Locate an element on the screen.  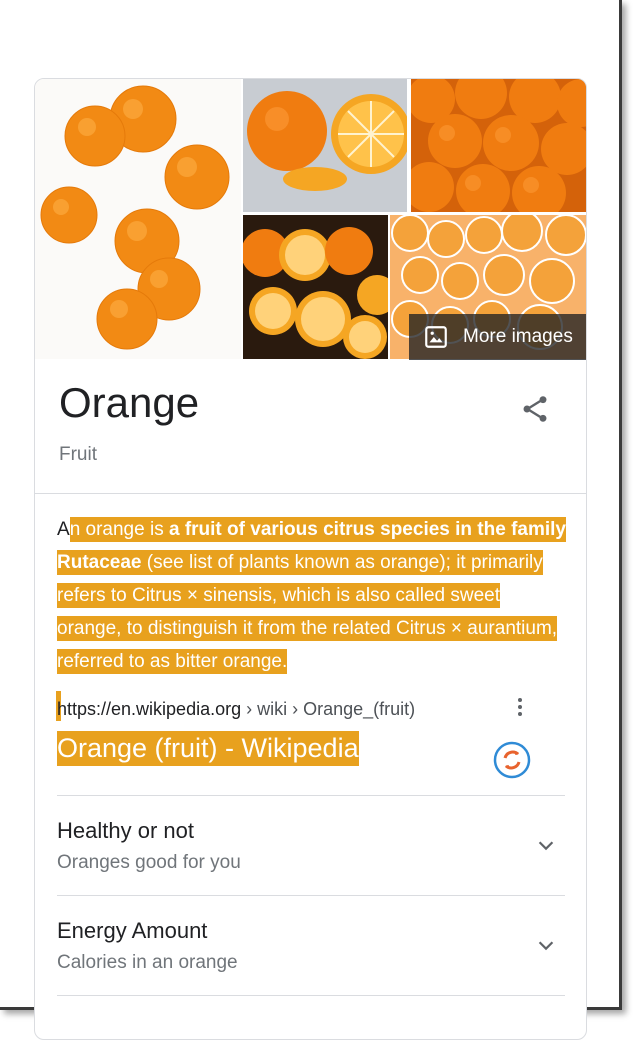
accordion-healthy: Healthy or not Oranges good for you is located at coordinates (311, 844).